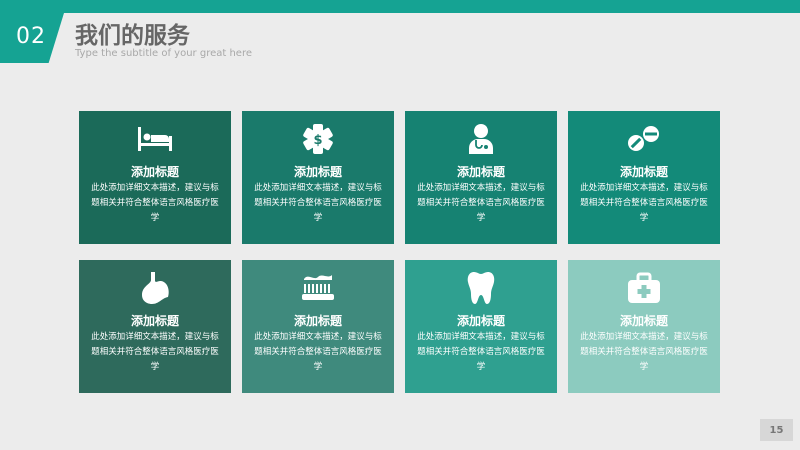 This screenshot has height=450, width=800. I want to click on toothbrush-icon, so click(318, 288).